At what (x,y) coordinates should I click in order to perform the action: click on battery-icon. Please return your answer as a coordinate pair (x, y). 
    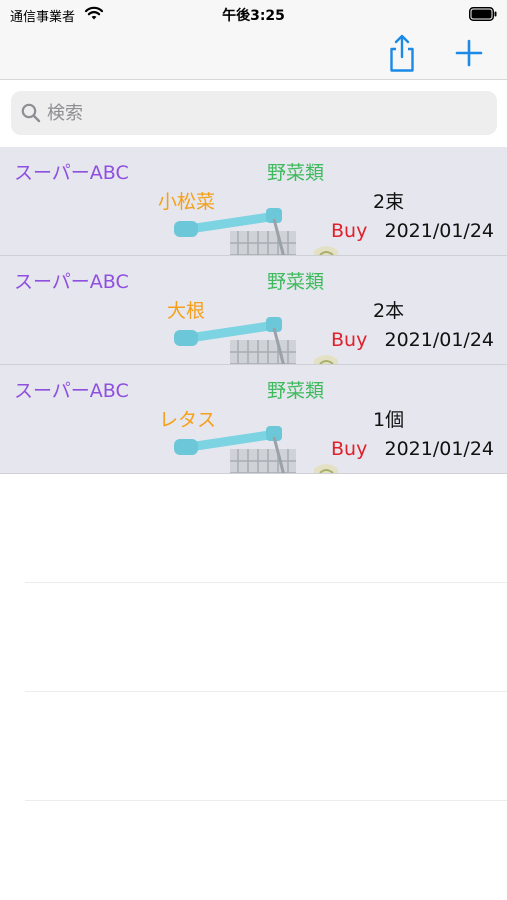
    Looking at the image, I should click on (483, 14).